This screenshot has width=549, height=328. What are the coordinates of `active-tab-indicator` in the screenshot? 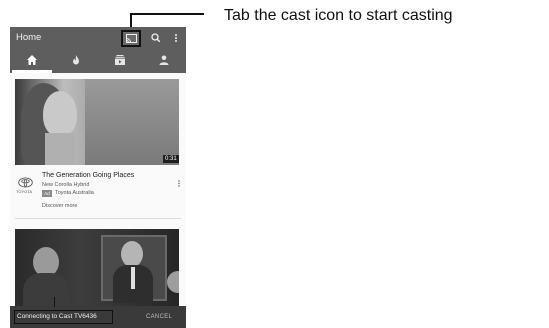 It's located at (32, 71).